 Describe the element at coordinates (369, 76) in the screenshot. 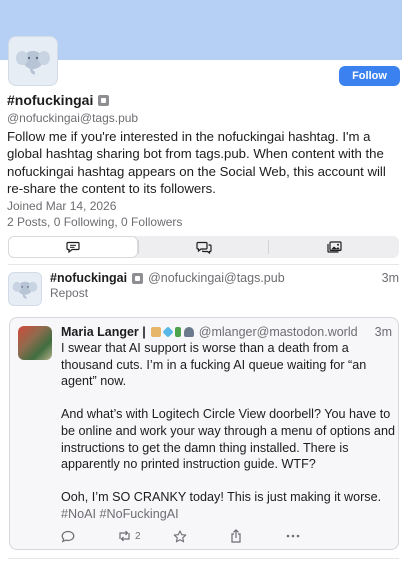

I see `follow-button: Follow` at that location.